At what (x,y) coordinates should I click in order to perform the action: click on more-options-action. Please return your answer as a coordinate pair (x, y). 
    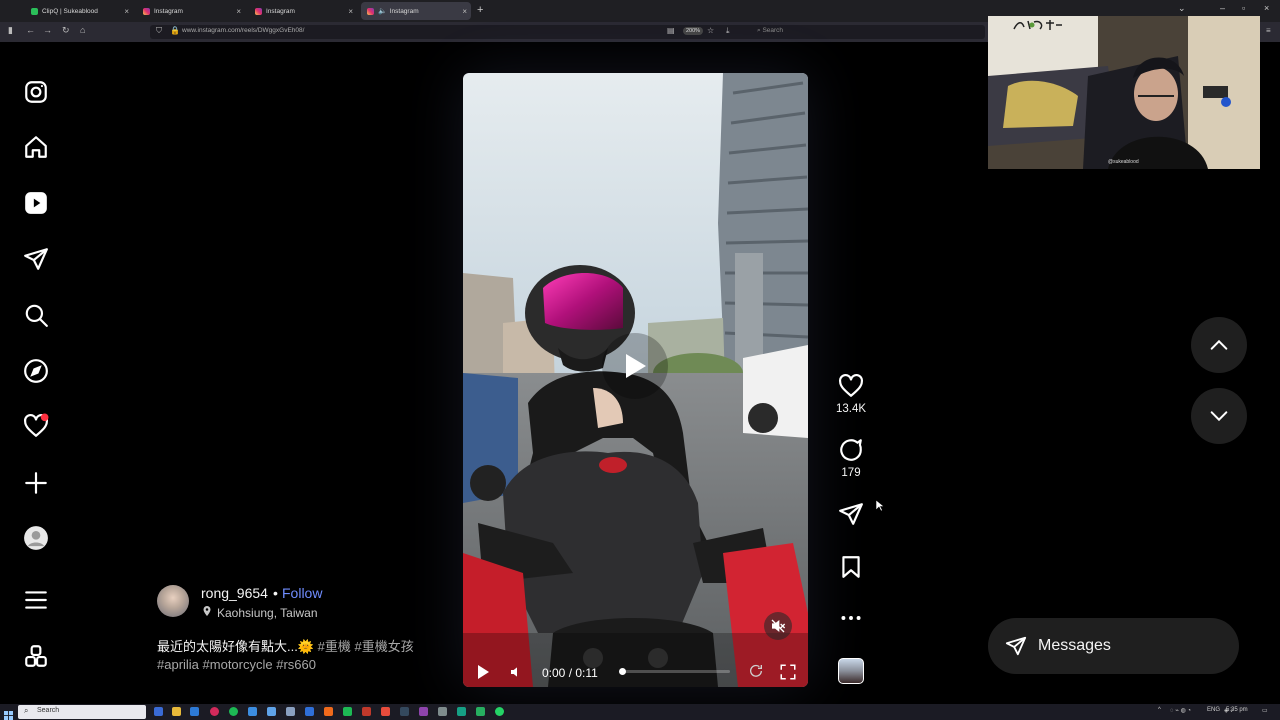
    Looking at the image, I should click on (851, 618).